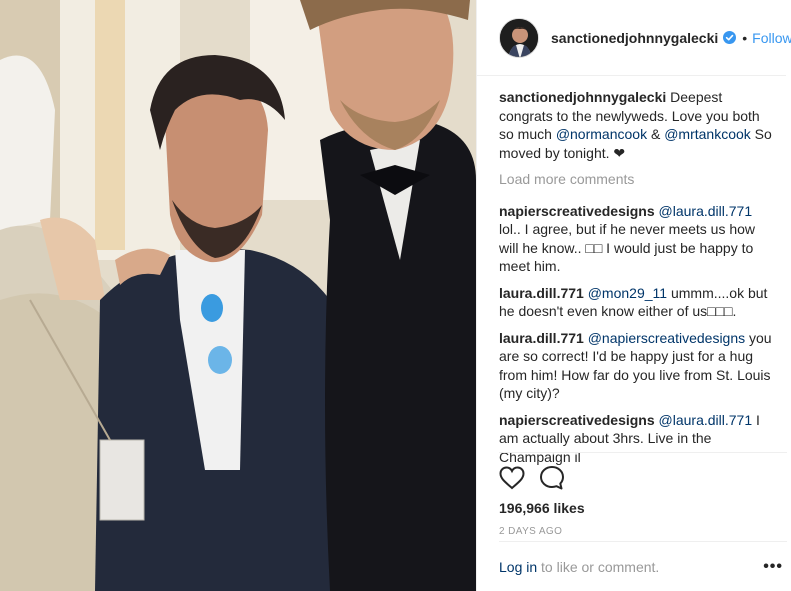  I want to click on header-username: sanctionedjohnnygalecki, so click(634, 38).